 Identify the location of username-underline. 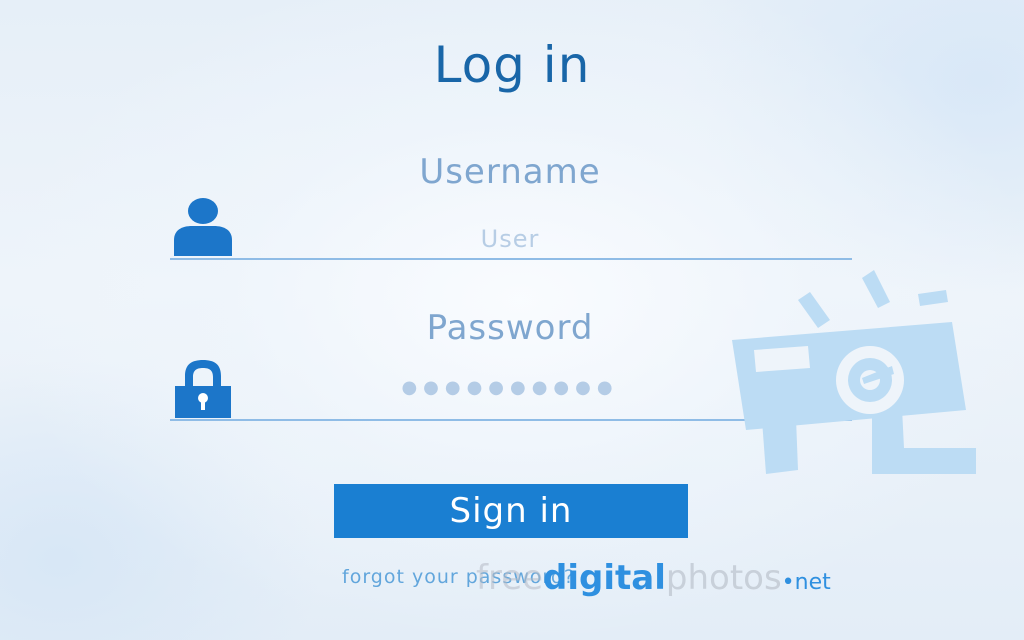
(511, 259).